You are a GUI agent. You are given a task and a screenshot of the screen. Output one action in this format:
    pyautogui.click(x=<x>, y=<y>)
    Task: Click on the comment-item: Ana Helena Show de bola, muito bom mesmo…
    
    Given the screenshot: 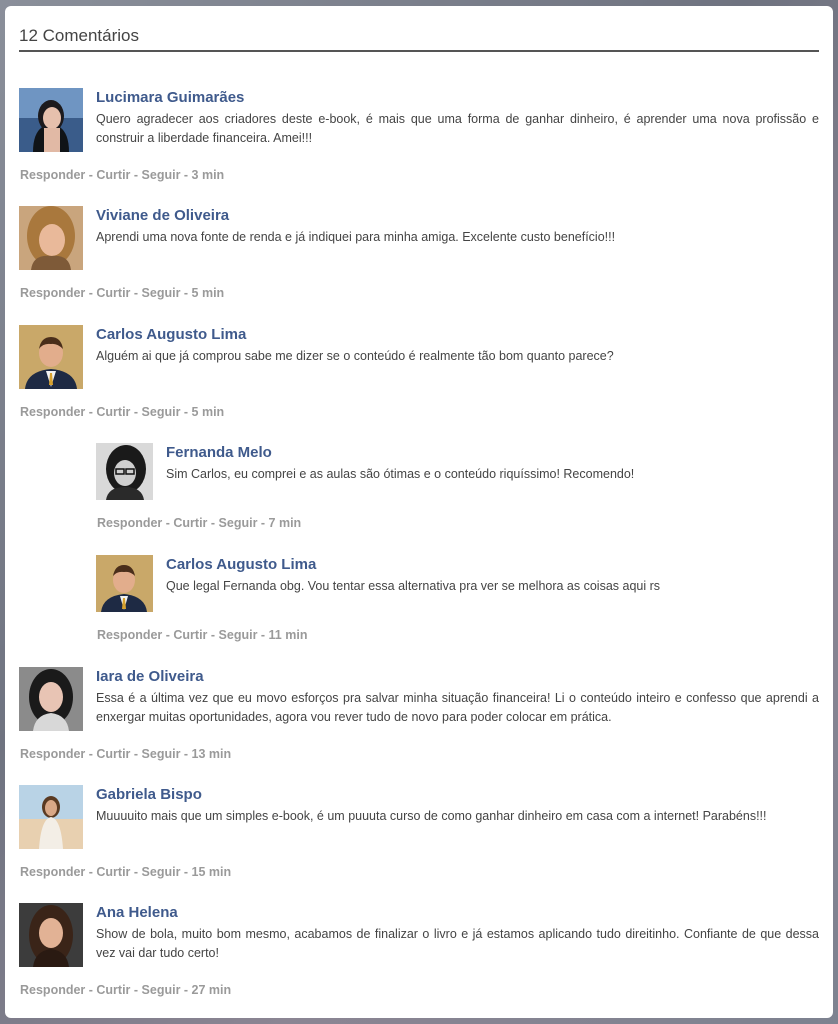 What is the action you would take?
    pyautogui.click(x=419, y=953)
    